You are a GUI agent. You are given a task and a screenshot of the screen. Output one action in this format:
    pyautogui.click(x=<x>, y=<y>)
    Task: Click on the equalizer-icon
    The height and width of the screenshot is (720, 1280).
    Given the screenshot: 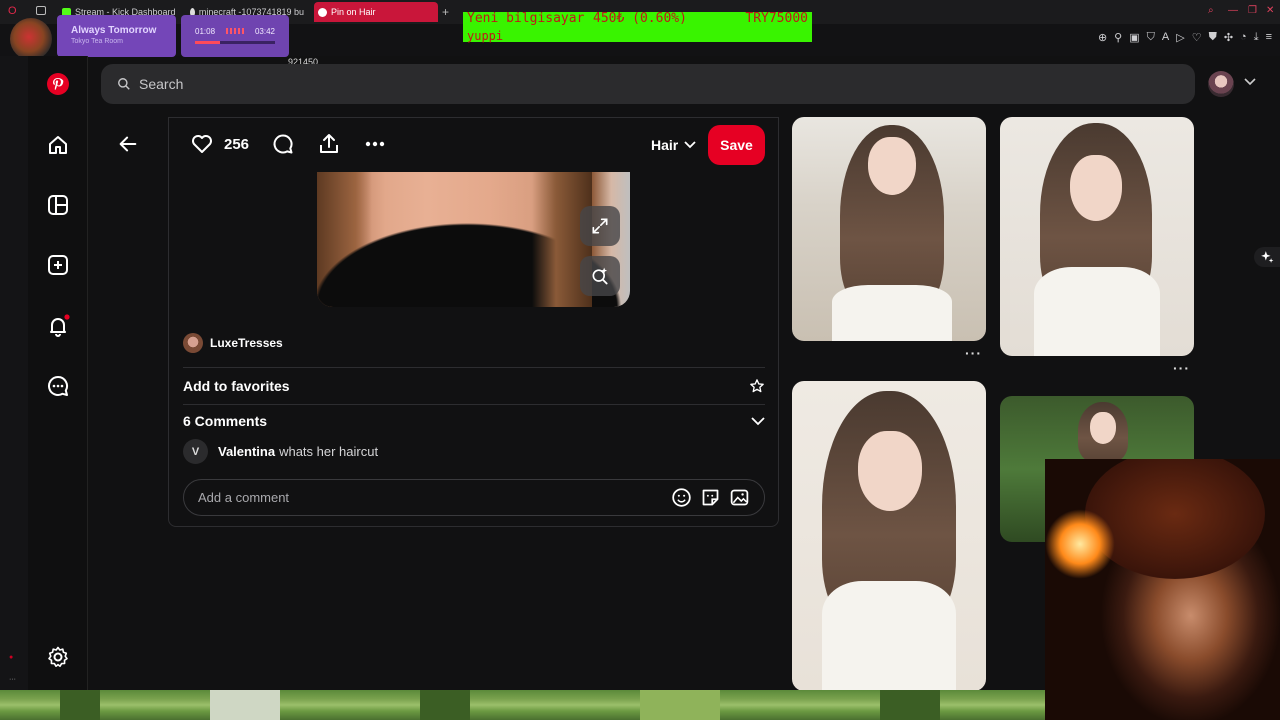 What is the action you would take?
    pyautogui.click(x=235, y=31)
    